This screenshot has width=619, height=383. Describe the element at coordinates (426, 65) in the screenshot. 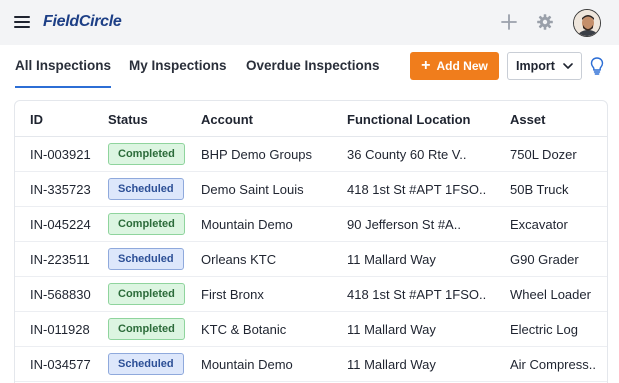

I see `plus-icon: +` at that location.